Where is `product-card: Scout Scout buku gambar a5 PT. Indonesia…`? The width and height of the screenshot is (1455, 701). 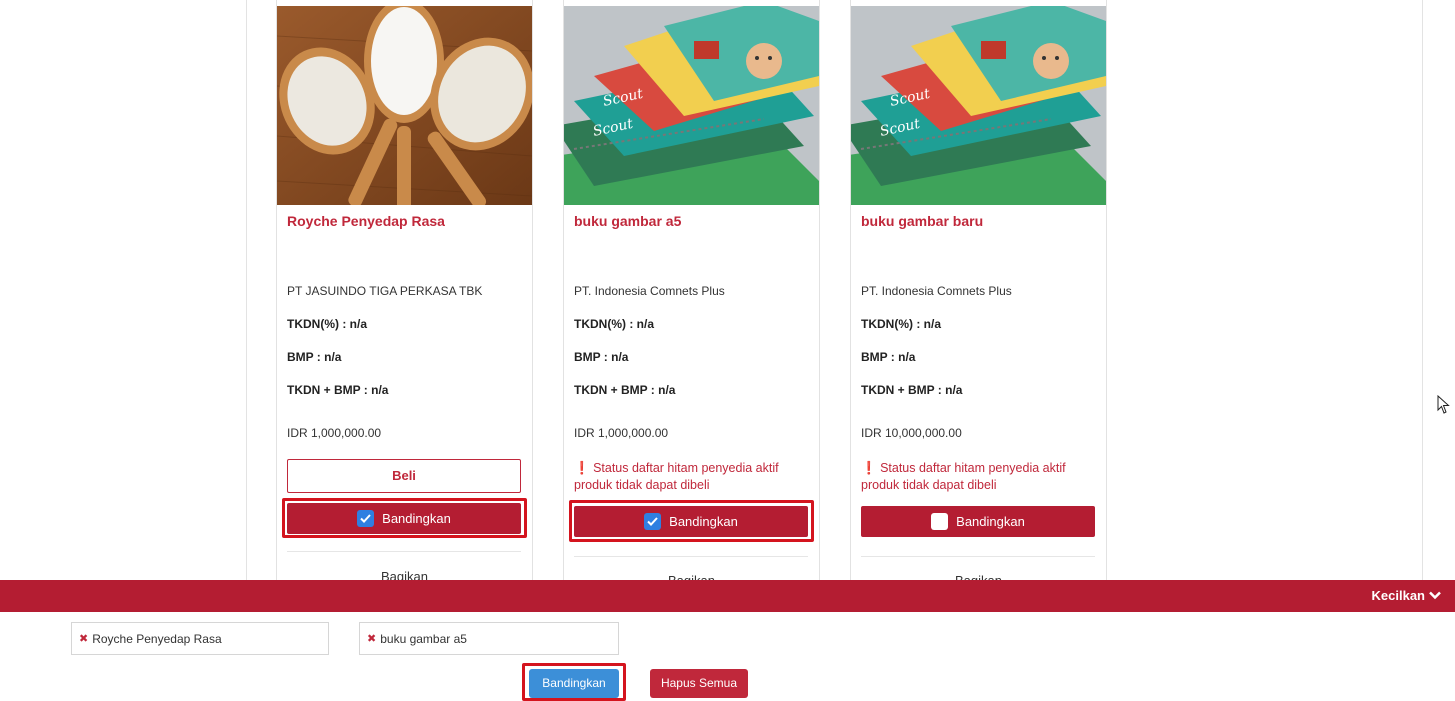
product-card: Scout Scout buku gambar a5 PT. Indonesia… is located at coordinates (691, 294).